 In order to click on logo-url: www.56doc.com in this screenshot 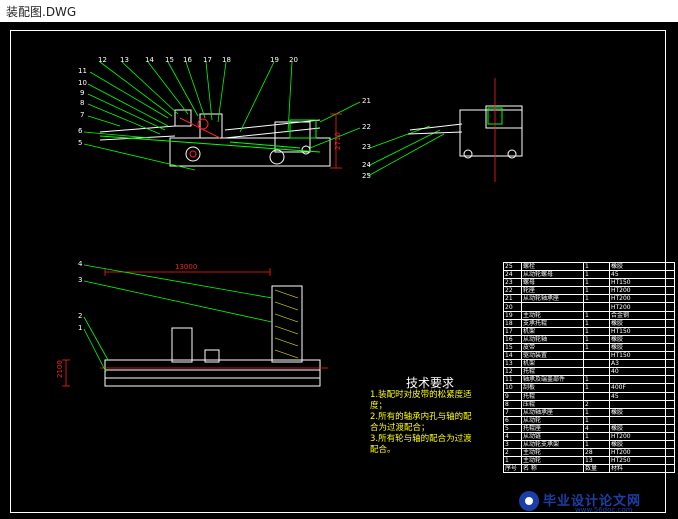, I will do `click(604, 510)`.